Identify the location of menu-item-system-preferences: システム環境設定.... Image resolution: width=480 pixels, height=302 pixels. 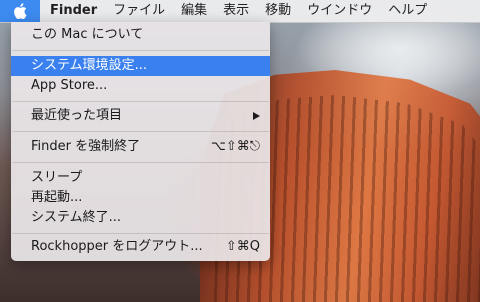
(140, 66).